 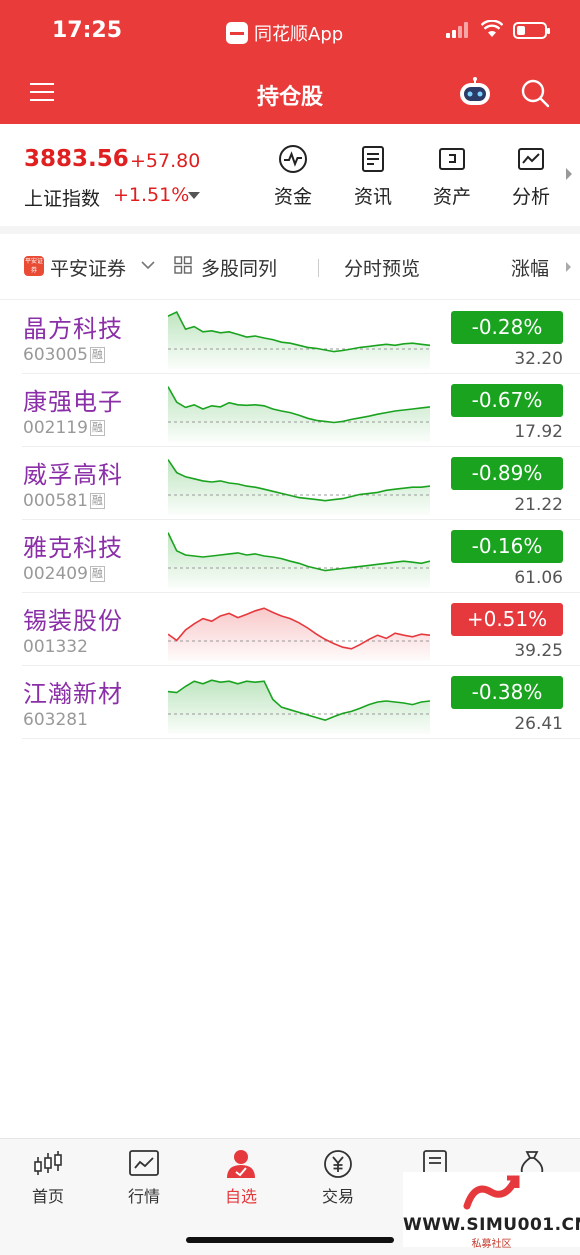 What do you see at coordinates (452, 176) in the screenshot?
I see `tool-assets: 资产` at bounding box center [452, 176].